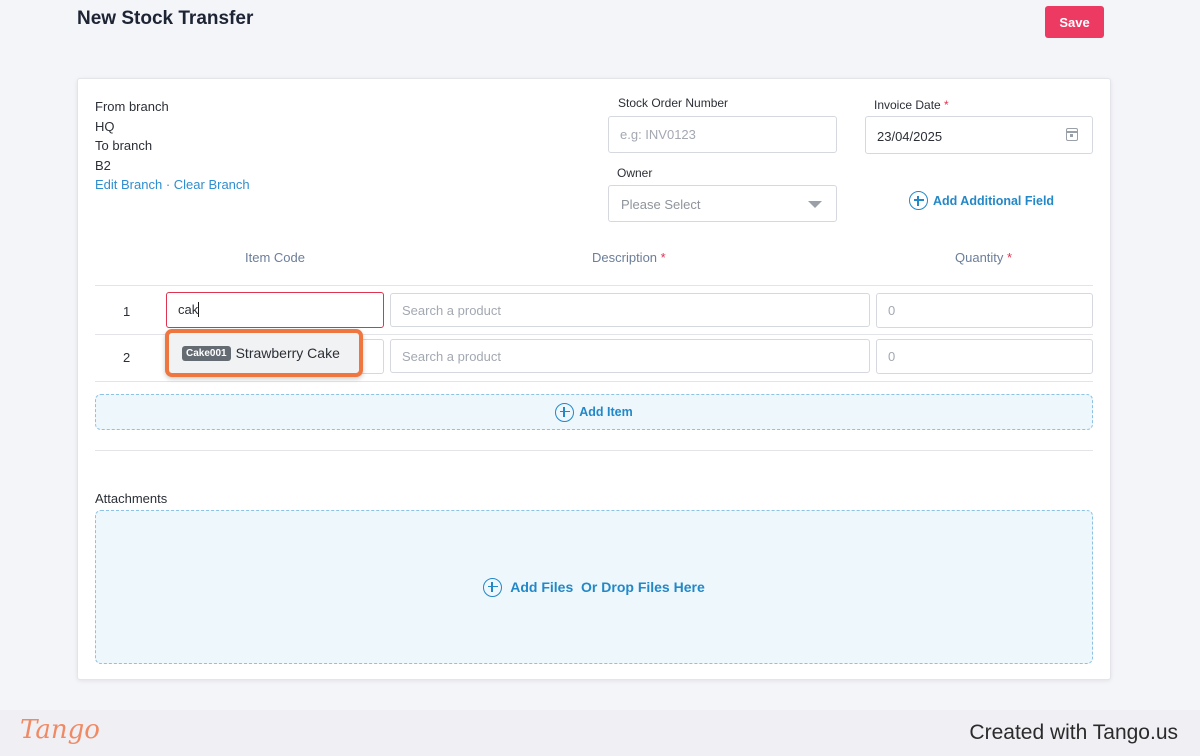  What do you see at coordinates (600, 733) in the screenshot?
I see `tango-footer: Tango Created with Tango.us` at bounding box center [600, 733].